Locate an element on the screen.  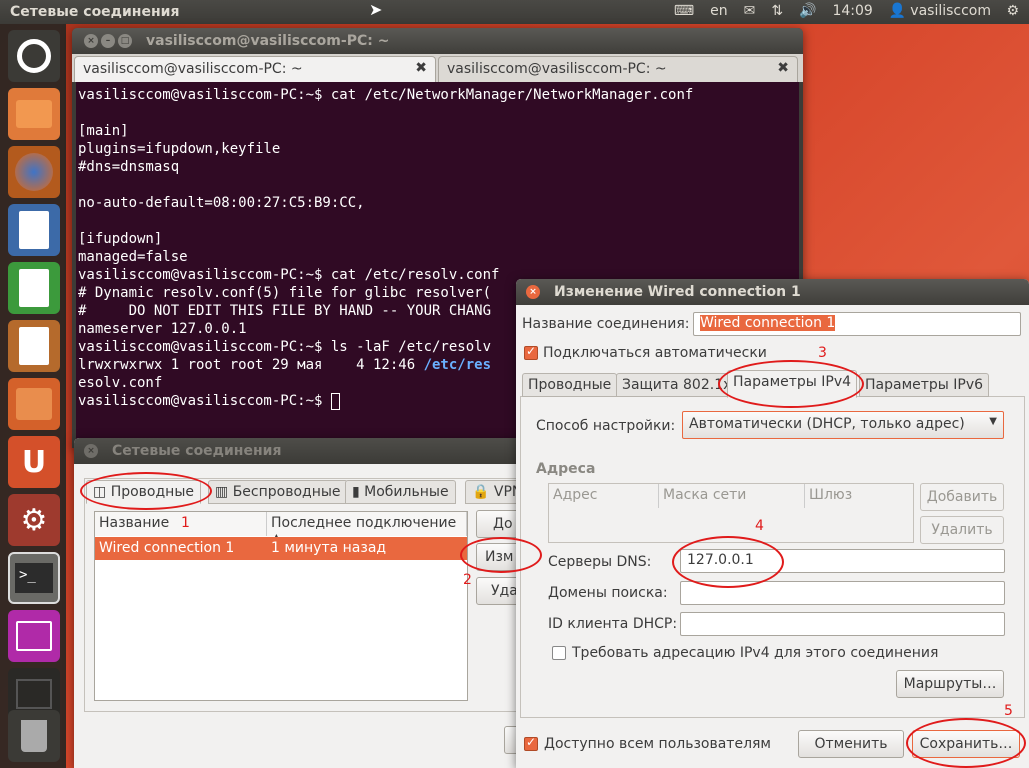
terminal-title: vasilisccom@vasilisccom-PC: ~ is located at coordinates (268, 41).